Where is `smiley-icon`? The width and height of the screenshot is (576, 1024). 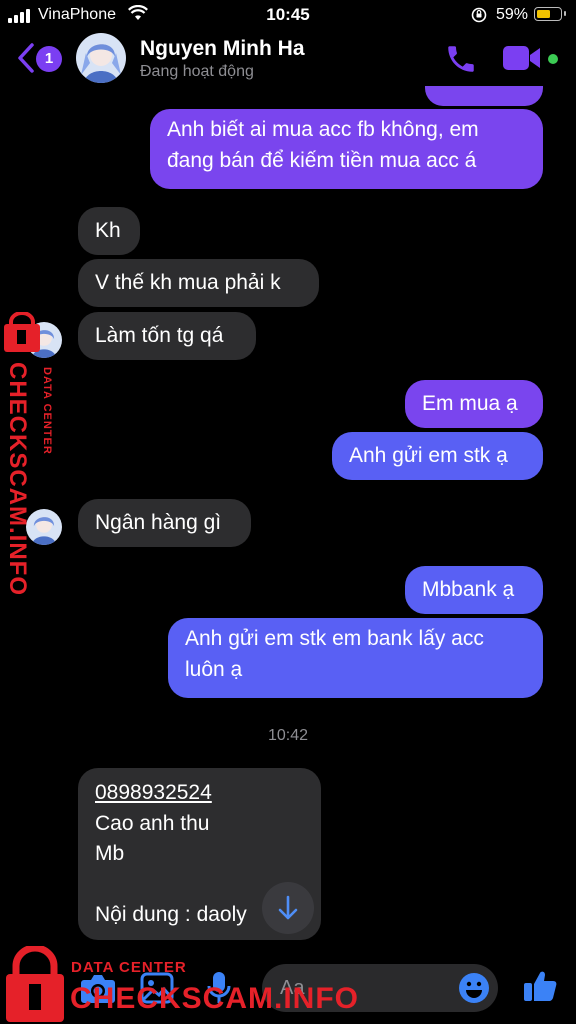 smiley-icon is located at coordinates (474, 988).